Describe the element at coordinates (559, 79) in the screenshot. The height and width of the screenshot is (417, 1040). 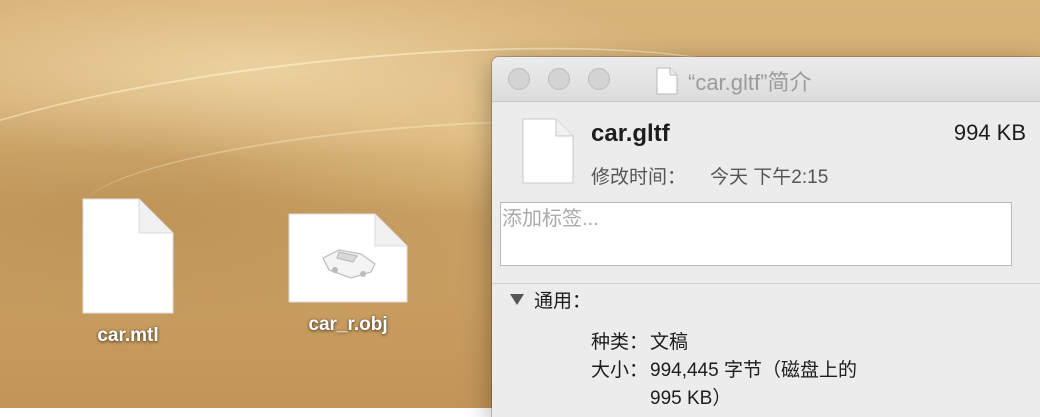
I see `minimize-button` at that location.